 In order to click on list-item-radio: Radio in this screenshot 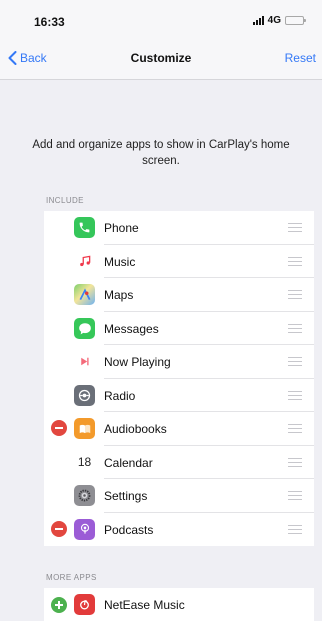, I will do `click(179, 395)`.